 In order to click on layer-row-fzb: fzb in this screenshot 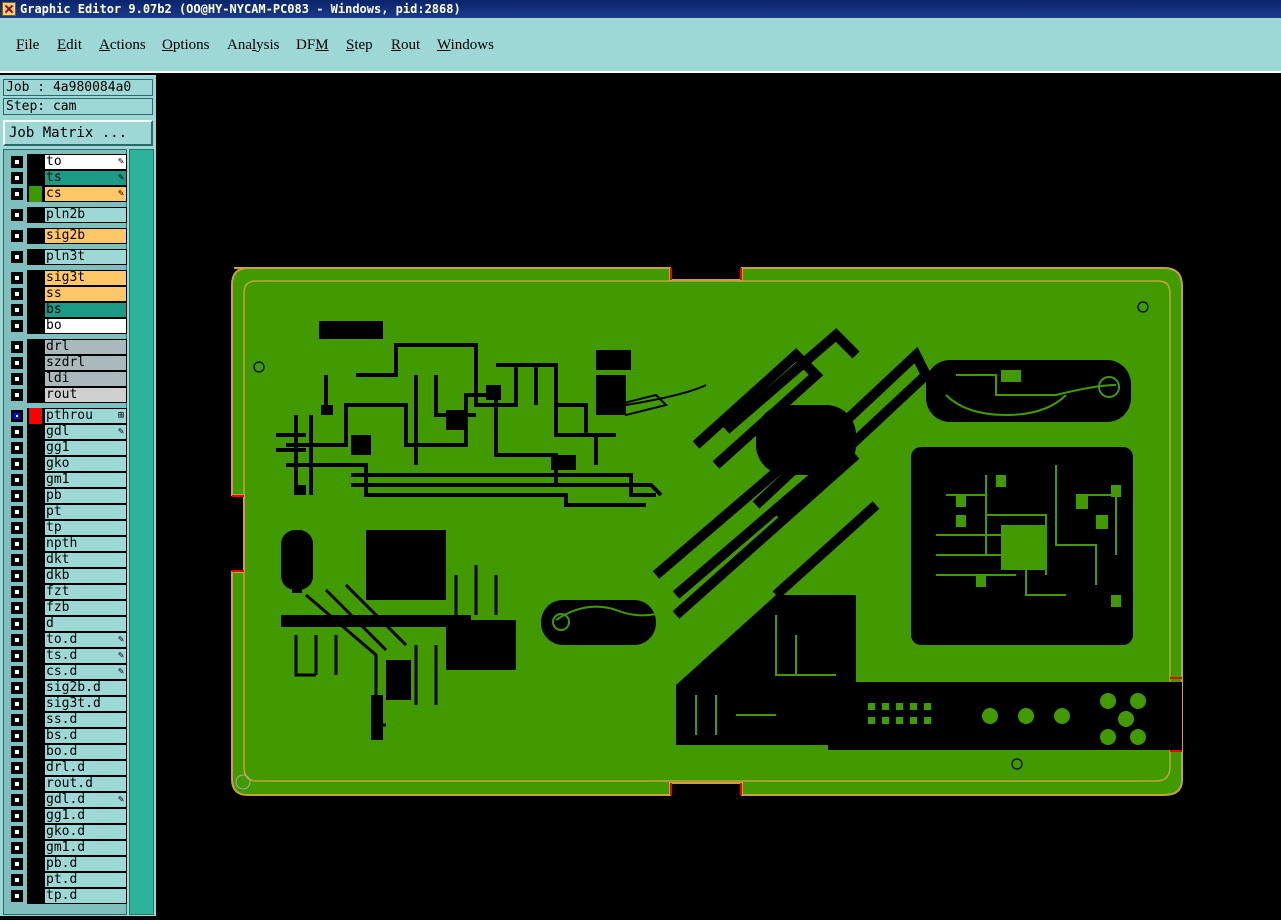, I will do `click(68, 608)`.